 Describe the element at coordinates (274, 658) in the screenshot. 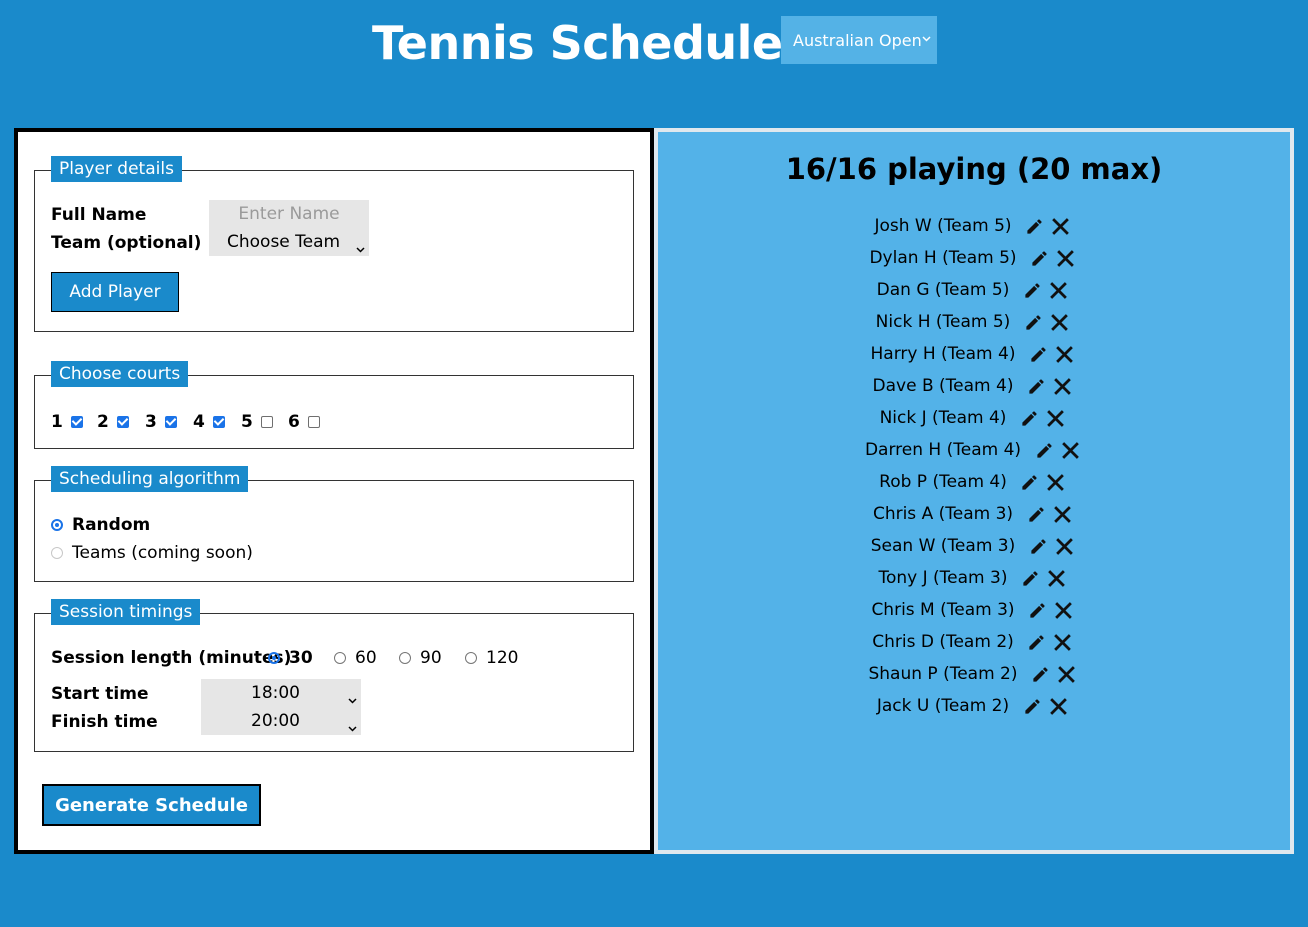

I see `session-30-radio` at that location.